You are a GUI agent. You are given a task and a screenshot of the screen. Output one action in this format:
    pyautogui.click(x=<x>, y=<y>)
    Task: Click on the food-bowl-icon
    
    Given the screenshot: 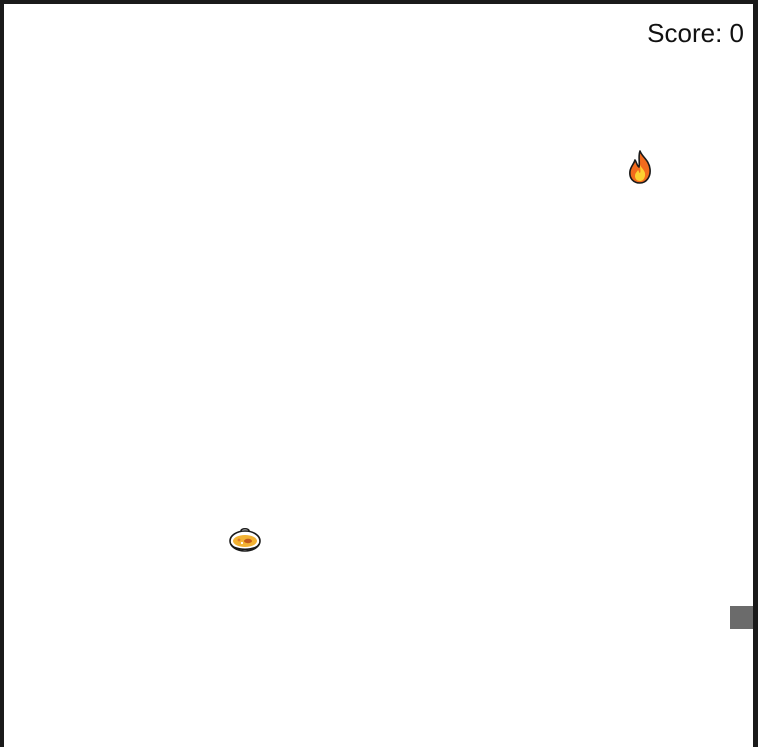 What is the action you would take?
    pyautogui.click(x=245, y=539)
    